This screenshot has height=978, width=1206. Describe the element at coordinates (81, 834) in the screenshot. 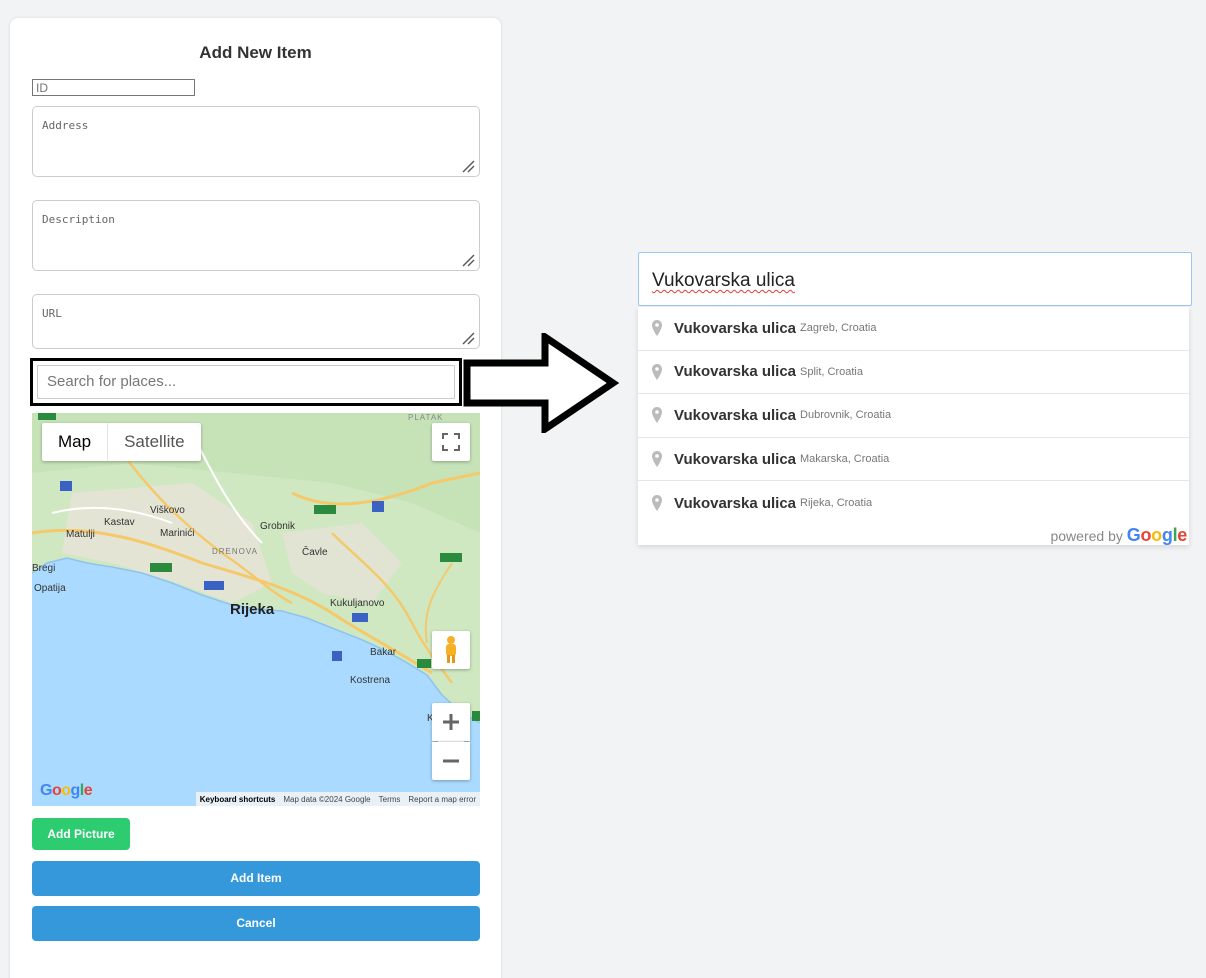

I see `add-picture-button: Add Picture` at that location.